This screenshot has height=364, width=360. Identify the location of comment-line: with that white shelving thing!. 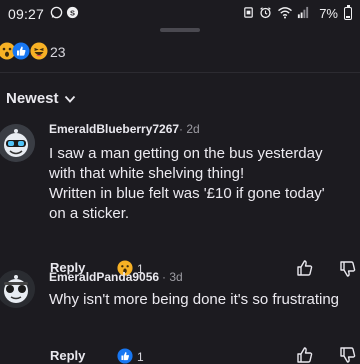
(147, 173).